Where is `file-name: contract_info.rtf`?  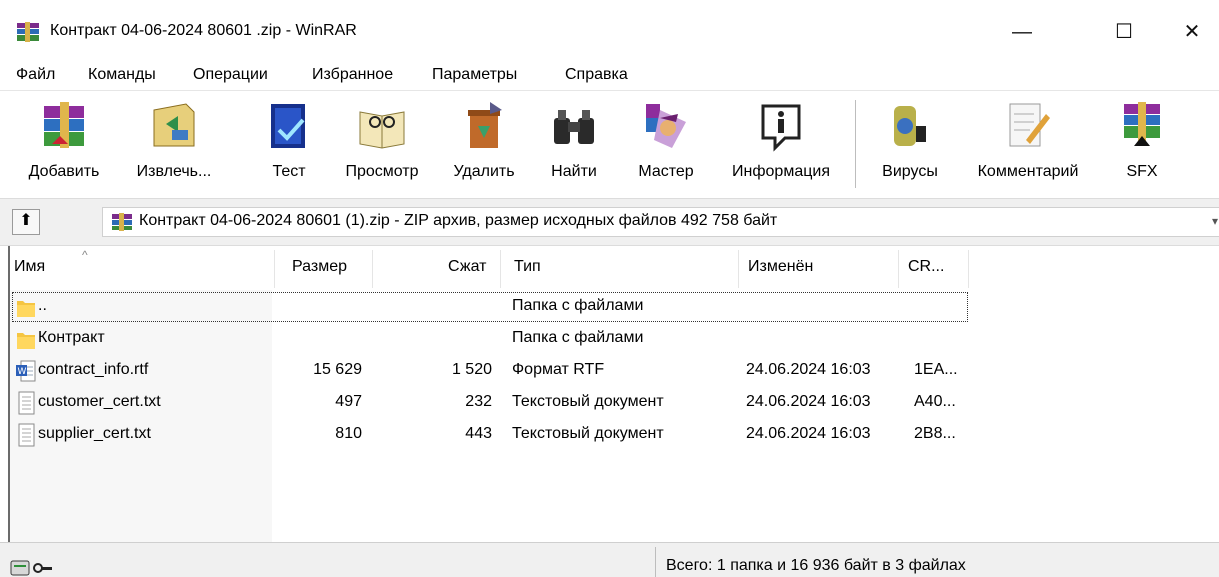 file-name: contract_info.rtf is located at coordinates (93, 369).